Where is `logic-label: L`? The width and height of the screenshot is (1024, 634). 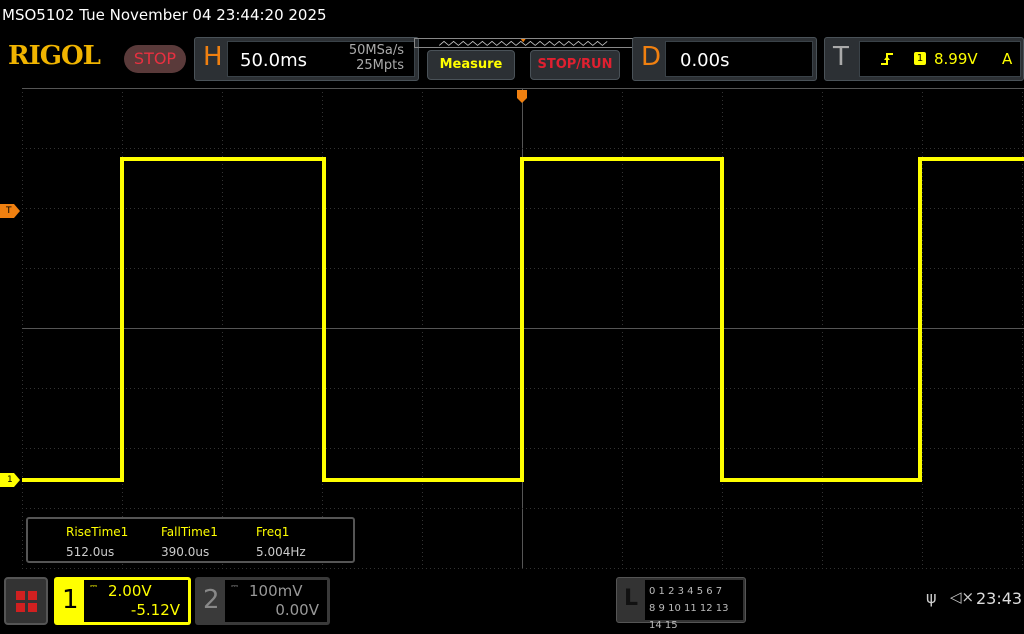 logic-label: L is located at coordinates (631, 598).